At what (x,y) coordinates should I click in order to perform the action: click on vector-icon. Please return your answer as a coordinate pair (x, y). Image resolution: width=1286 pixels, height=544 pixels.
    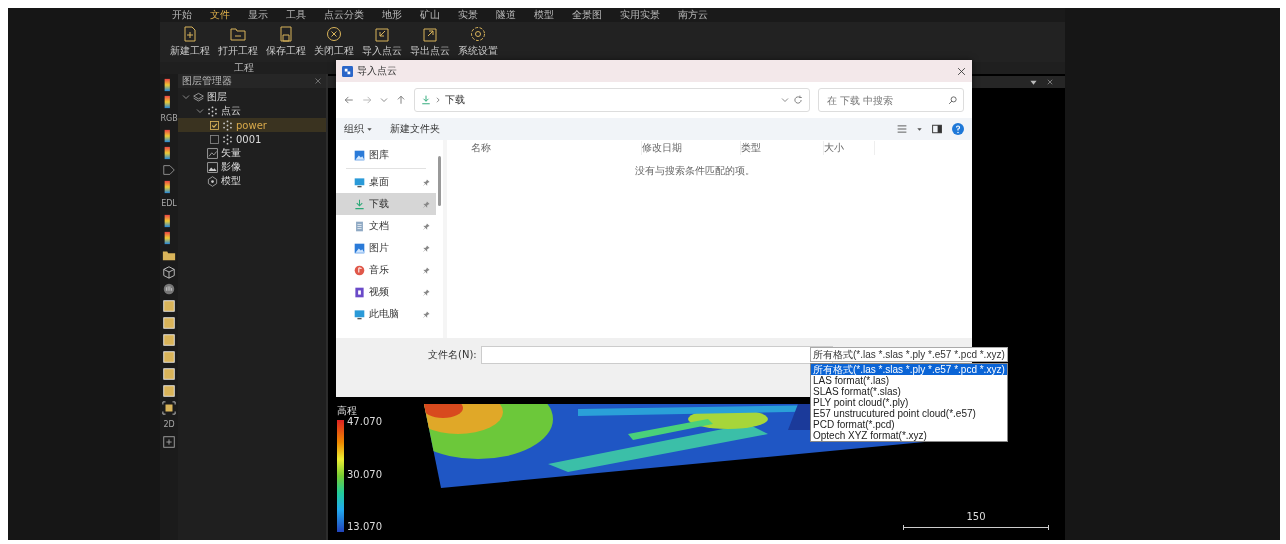
    Looking at the image, I should click on (212, 153).